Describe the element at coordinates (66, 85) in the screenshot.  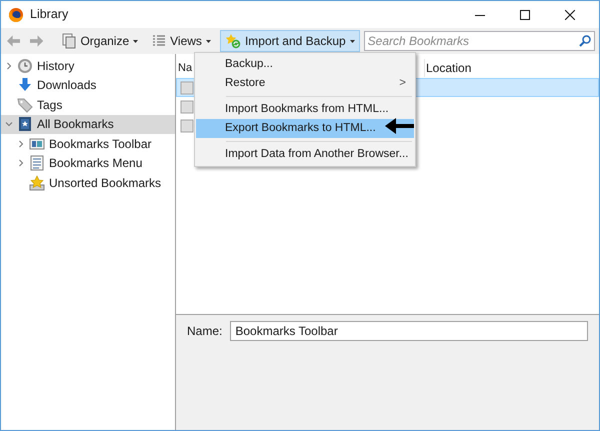
I see `sidebar-label: Downloads` at that location.